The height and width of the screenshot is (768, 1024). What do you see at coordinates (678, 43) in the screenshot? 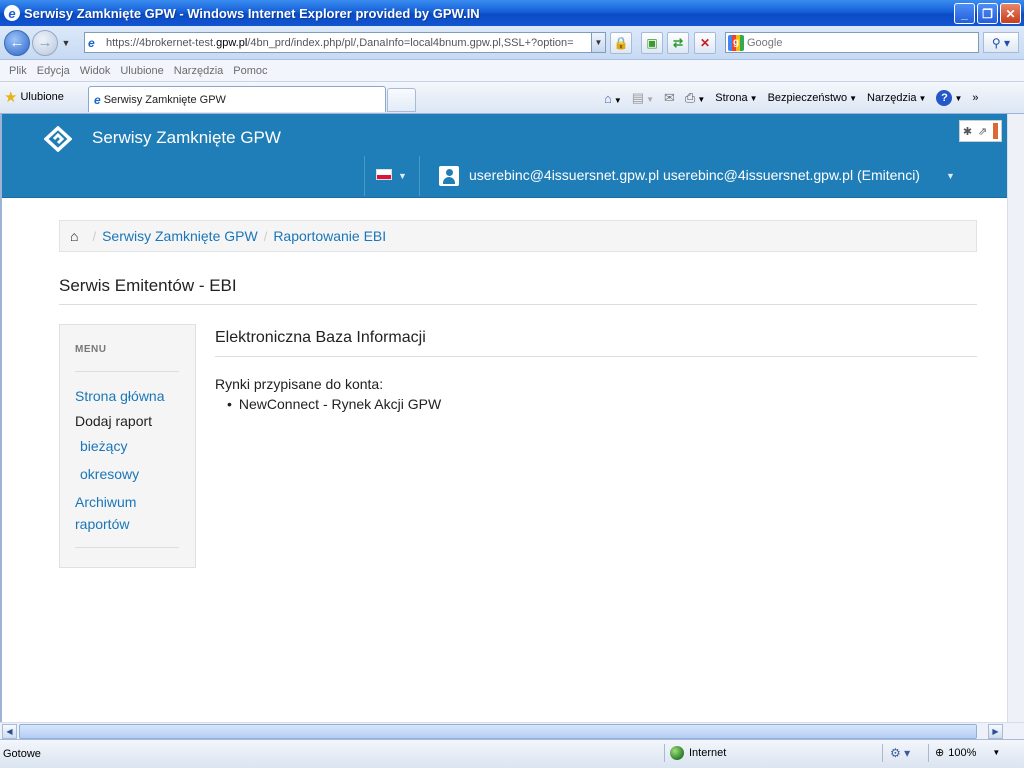
I see `refresh-icon: ⇄` at bounding box center [678, 43].